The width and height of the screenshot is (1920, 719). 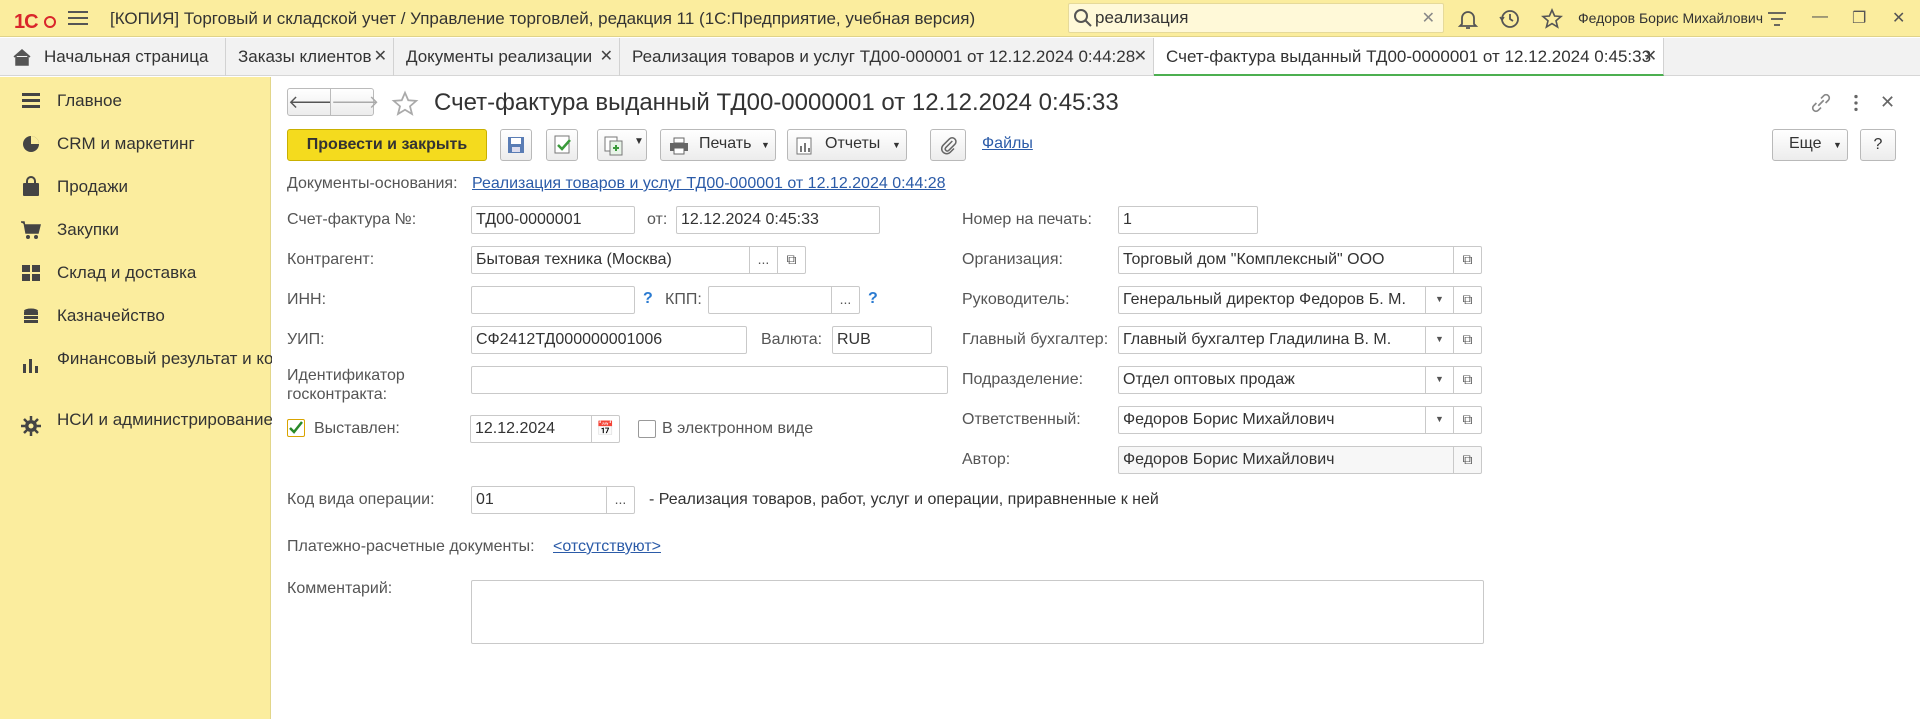 What do you see at coordinates (545, 429) in the screenshot?
I see `issued-date-field: 12.12.2024 📅` at bounding box center [545, 429].